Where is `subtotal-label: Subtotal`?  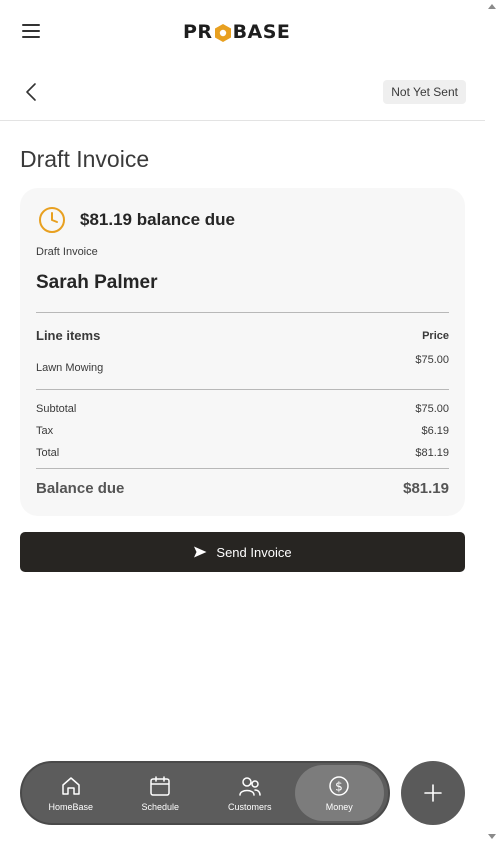
subtotal-label: Subtotal is located at coordinates (56, 409).